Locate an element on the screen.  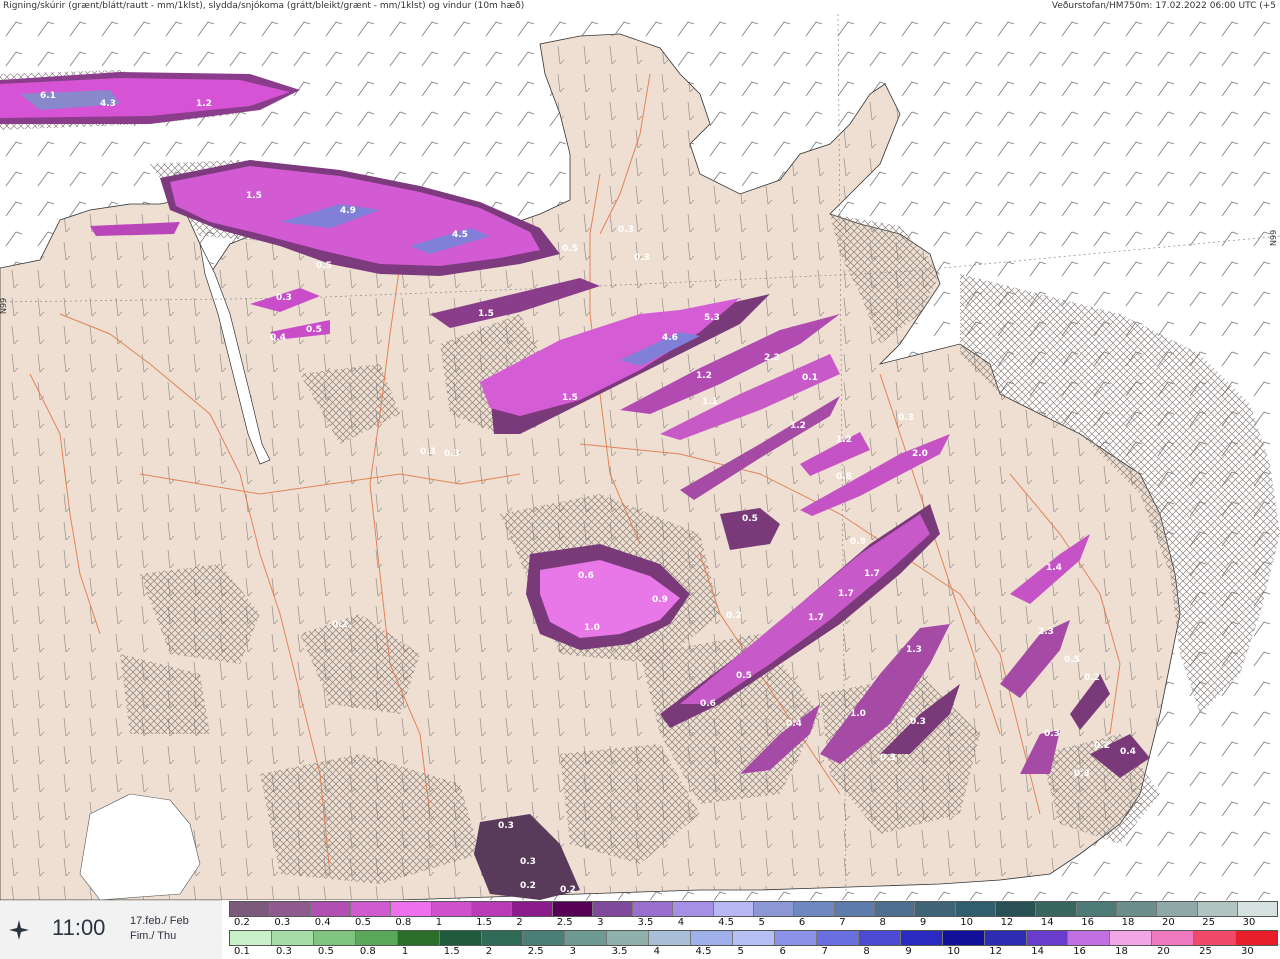
compass-star-icon is located at coordinates (19, 930).